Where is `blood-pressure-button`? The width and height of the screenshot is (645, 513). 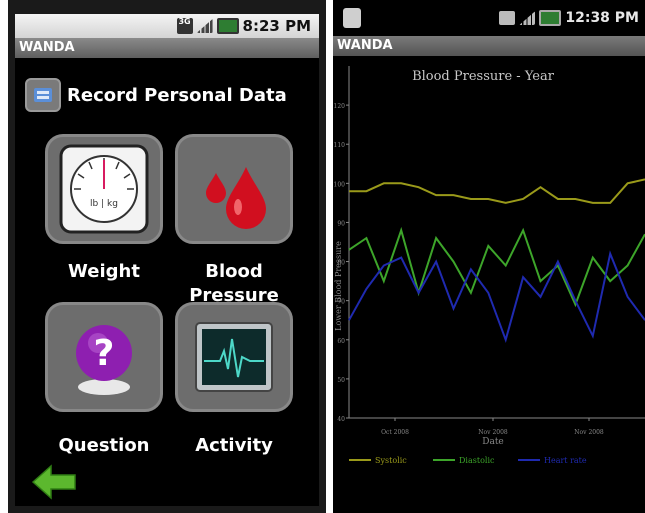
blood-pressure-button is located at coordinates (234, 189).